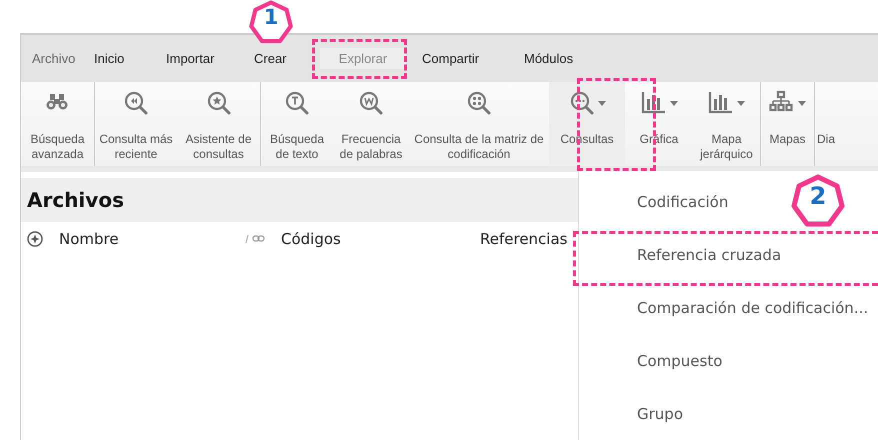 This screenshot has height=440, width=878. Describe the element at coordinates (835, 124) in the screenshot. I see `ribbon-button: Dia` at that location.